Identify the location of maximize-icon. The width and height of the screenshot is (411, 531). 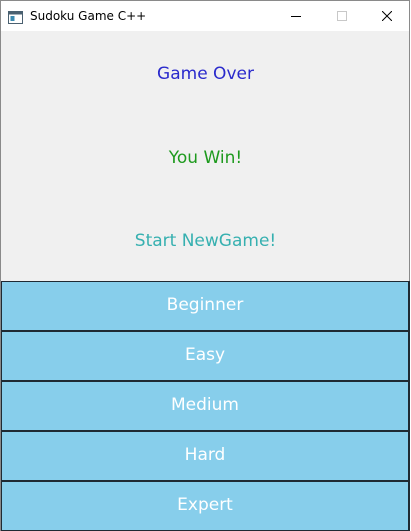
(342, 16).